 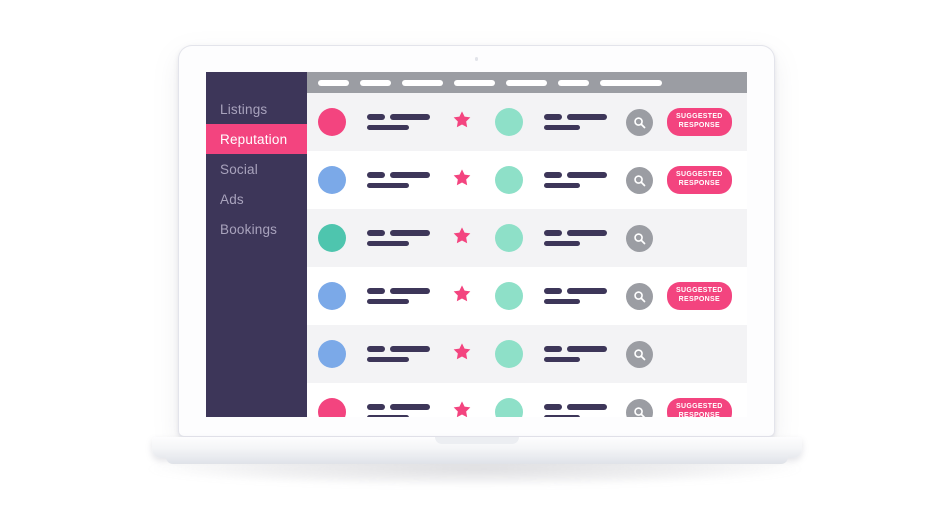 What do you see at coordinates (239, 169) in the screenshot?
I see `sidebar-item-label: Social` at bounding box center [239, 169].